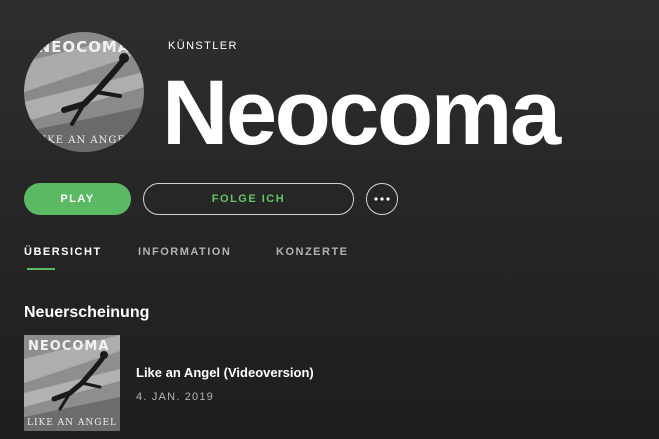 Image resolution: width=659 pixels, height=439 pixels. I want to click on tab-concerts: KONZERTE, so click(312, 252).